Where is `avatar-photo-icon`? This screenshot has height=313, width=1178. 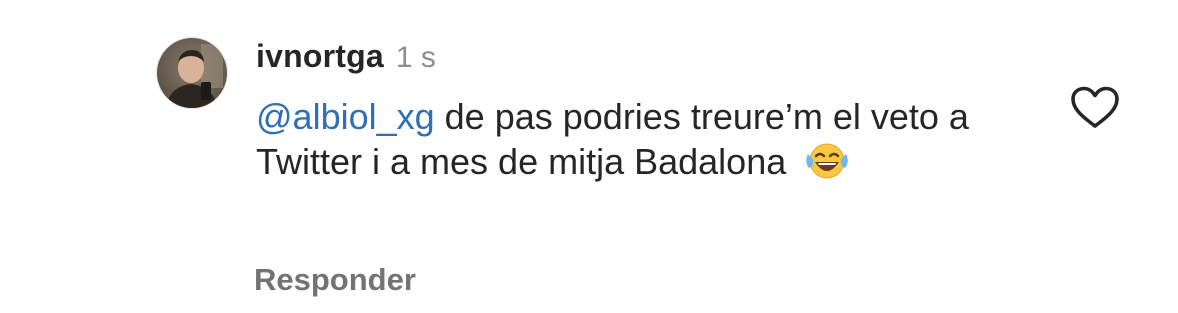 avatar-photo-icon is located at coordinates (192, 73).